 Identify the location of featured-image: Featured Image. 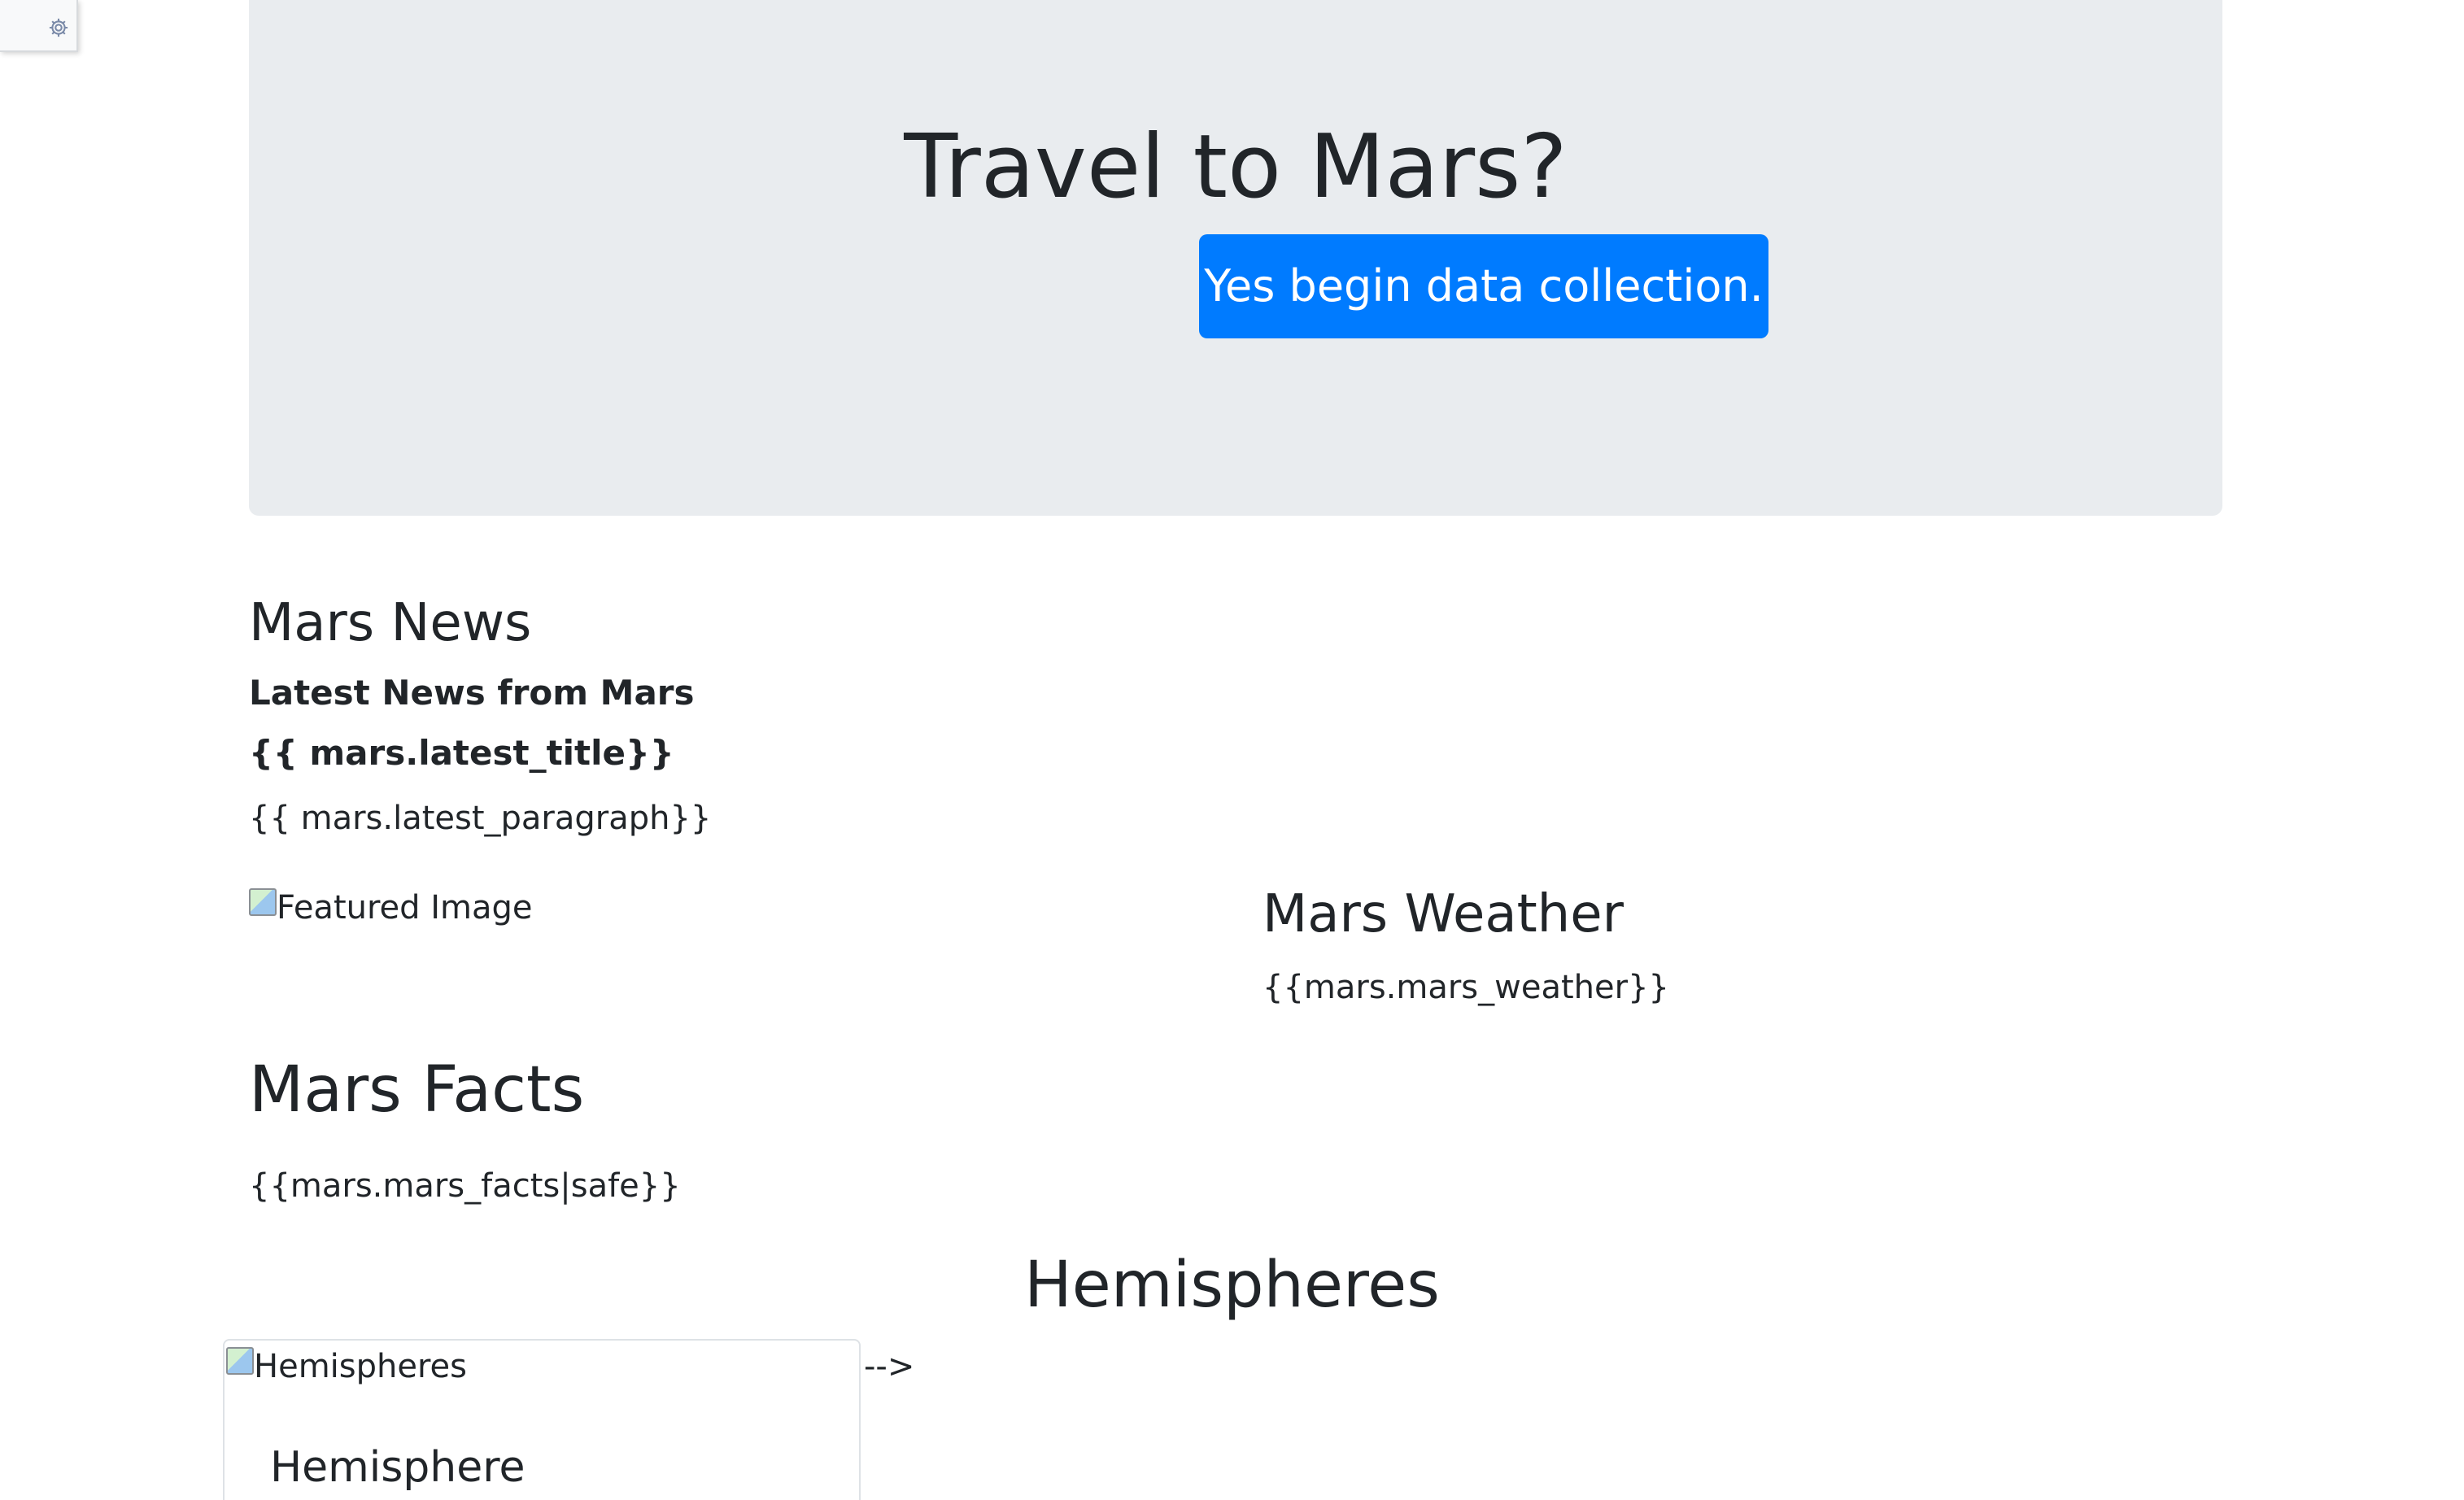
(391, 908).